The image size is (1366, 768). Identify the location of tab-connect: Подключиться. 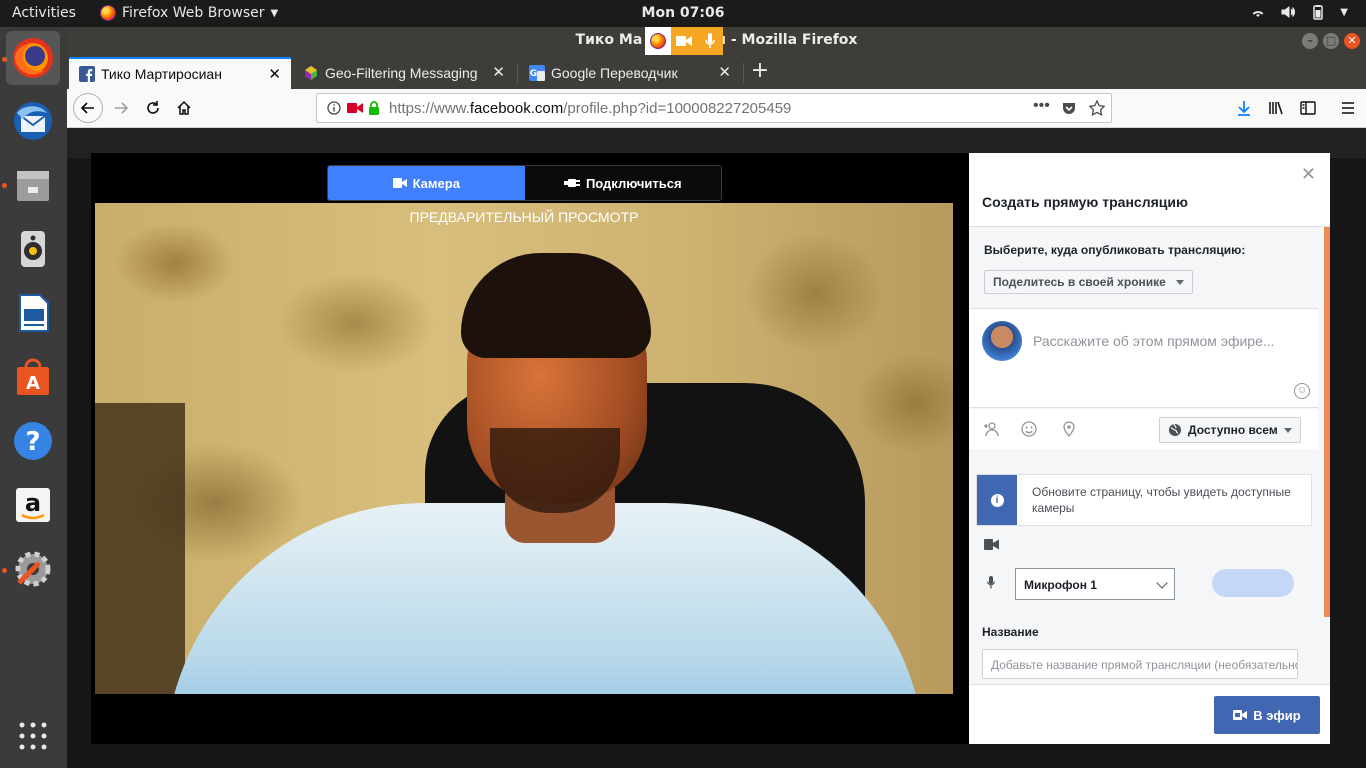
(622, 183).